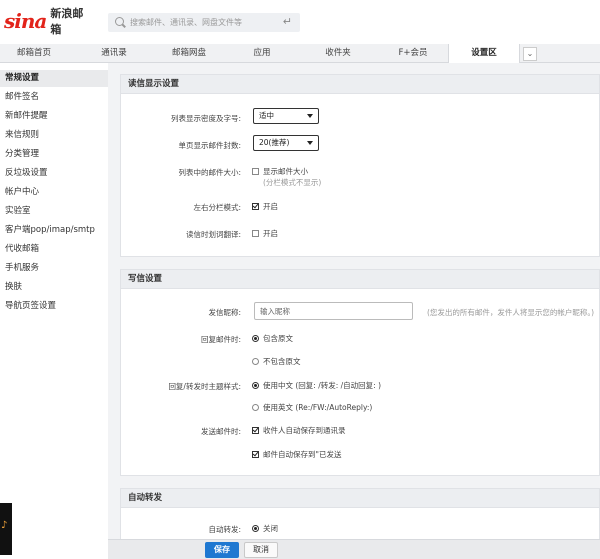 The image size is (600, 559). I want to click on sidebar-item-general: 常规设置, so click(54, 78).